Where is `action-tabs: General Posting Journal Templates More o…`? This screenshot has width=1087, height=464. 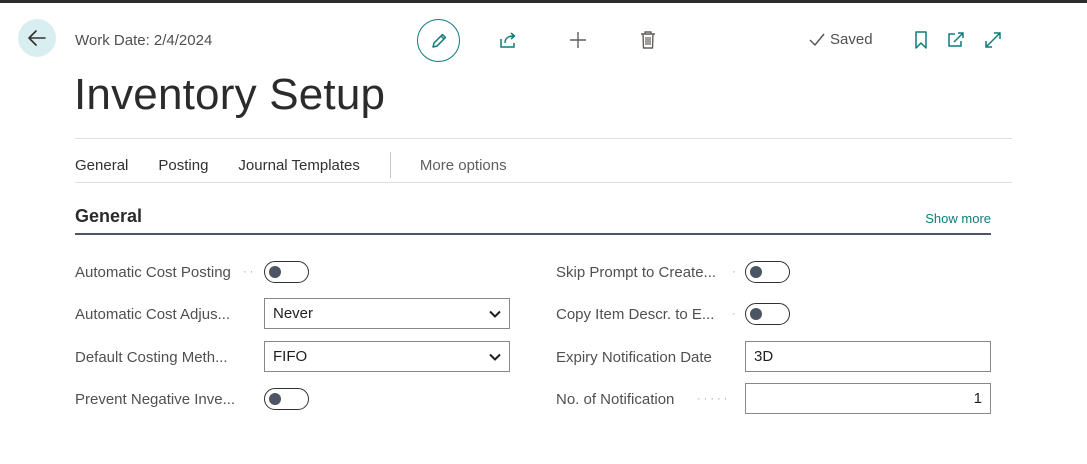 action-tabs: General Posting Journal Templates More o… is located at coordinates (291, 165).